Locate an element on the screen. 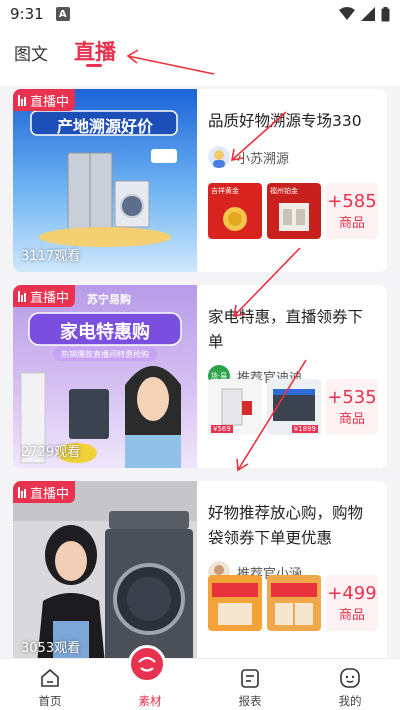 Image resolution: width=400 pixels, height=710 pixels. product-thumb: 吉祥黄金 is located at coordinates (235, 211).